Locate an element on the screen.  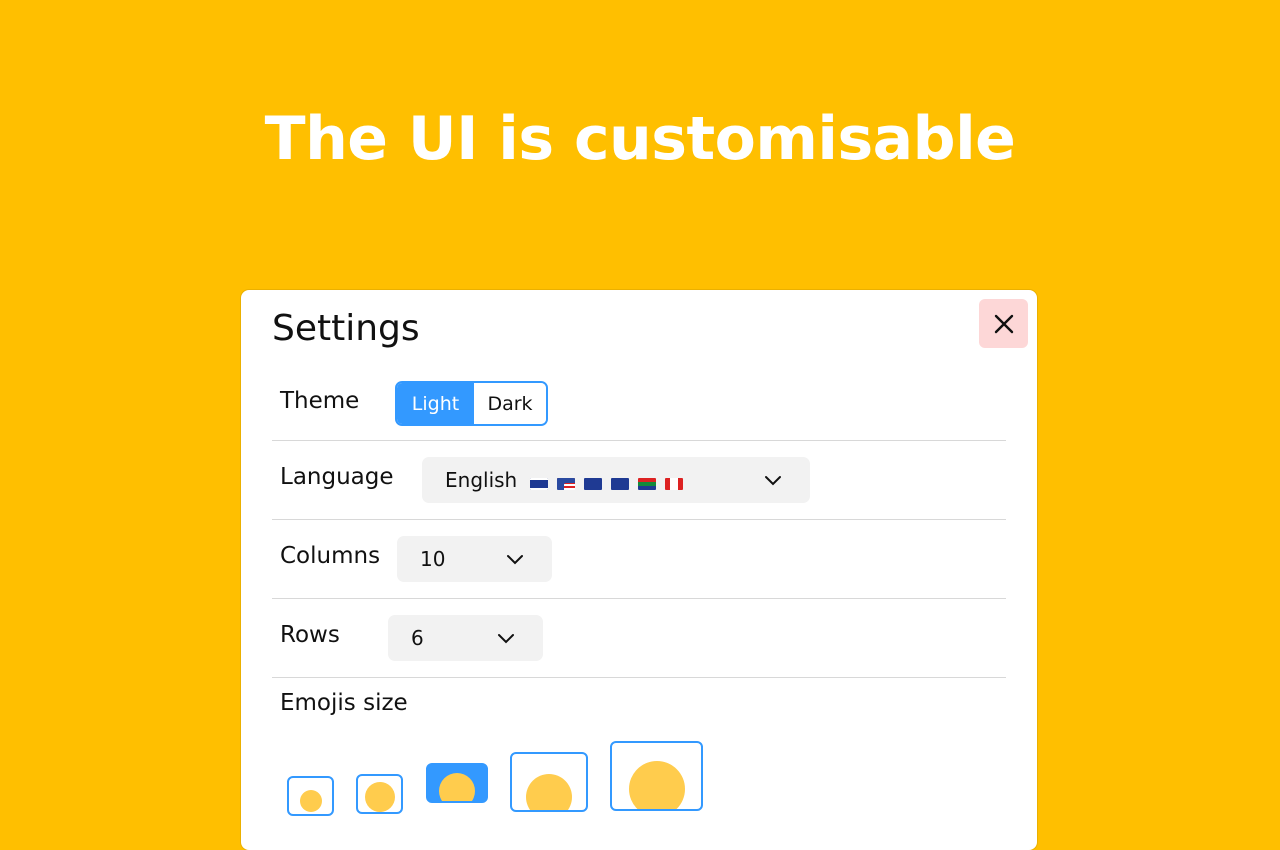
flag-nz-icon is located at coordinates (619, 483).